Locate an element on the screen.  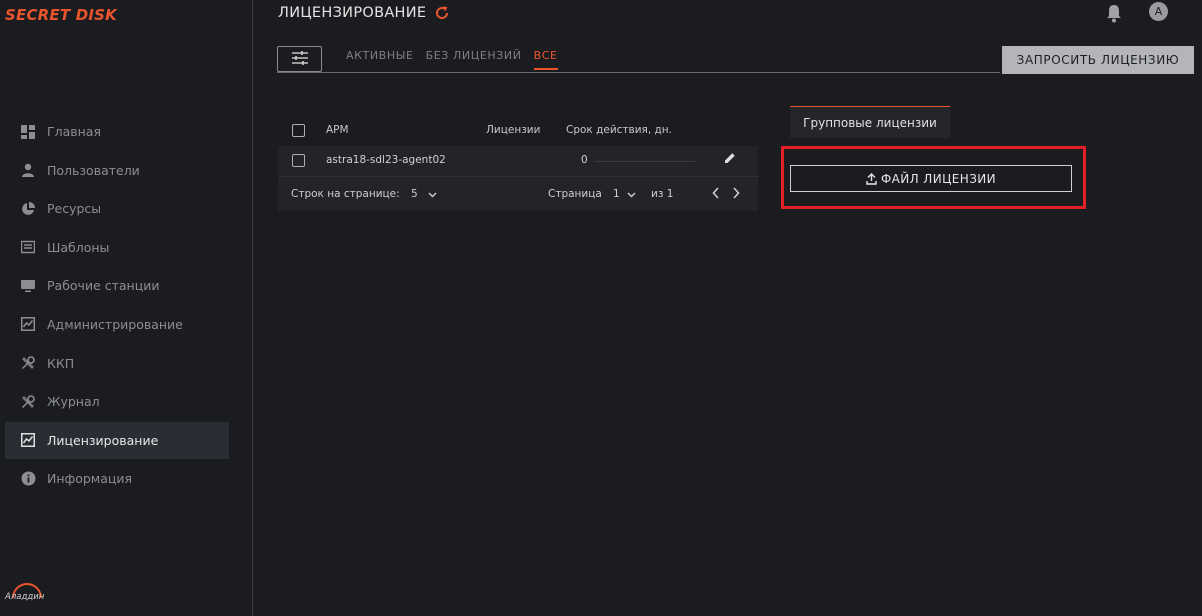
rows-per-page-label: Строк на странице: is located at coordinates (345, 194).